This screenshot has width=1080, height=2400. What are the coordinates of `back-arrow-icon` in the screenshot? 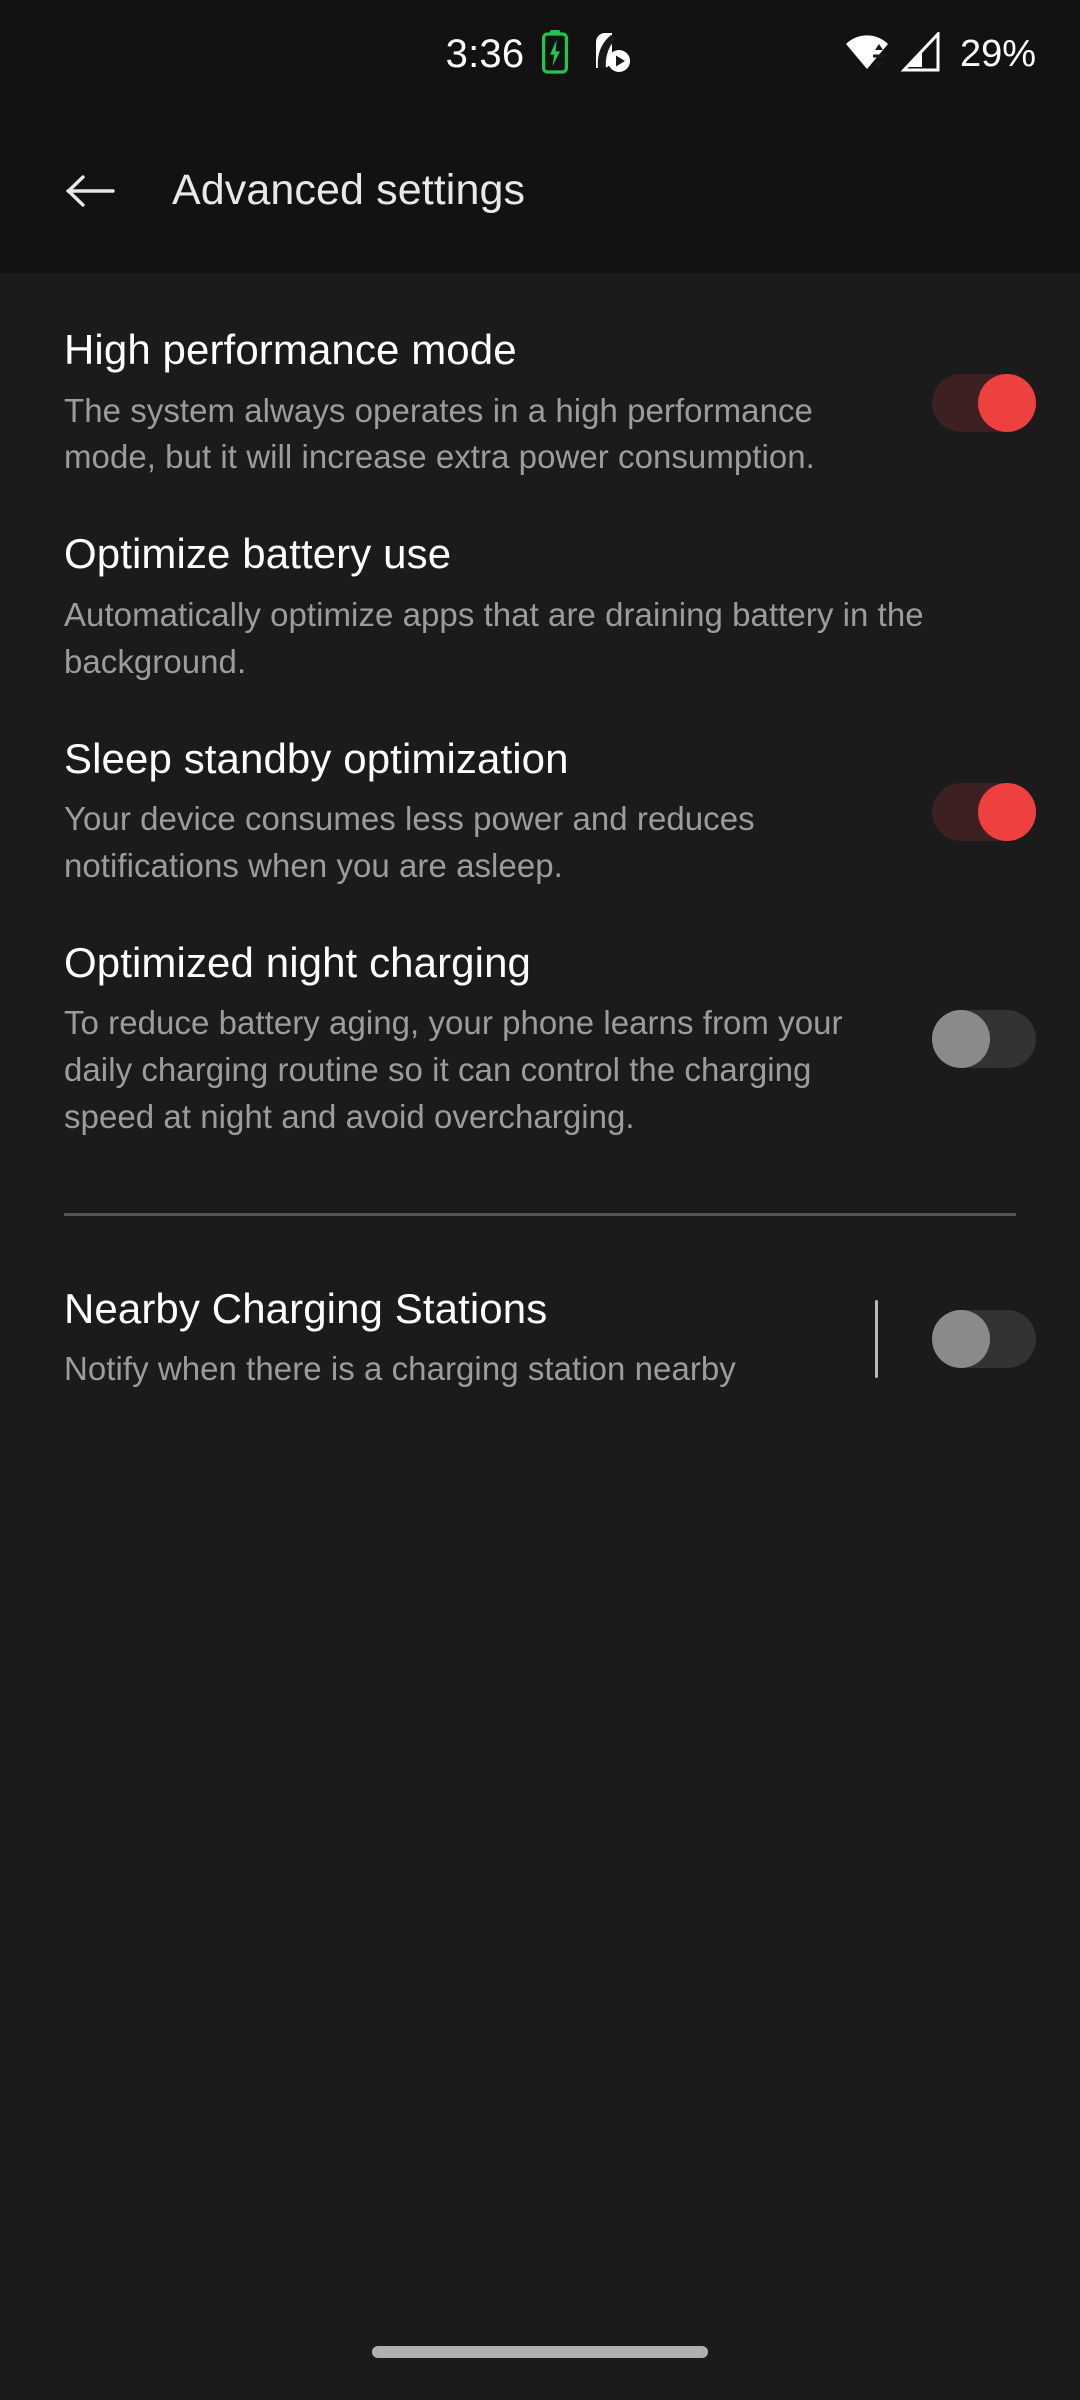 It's located at (90, 190).